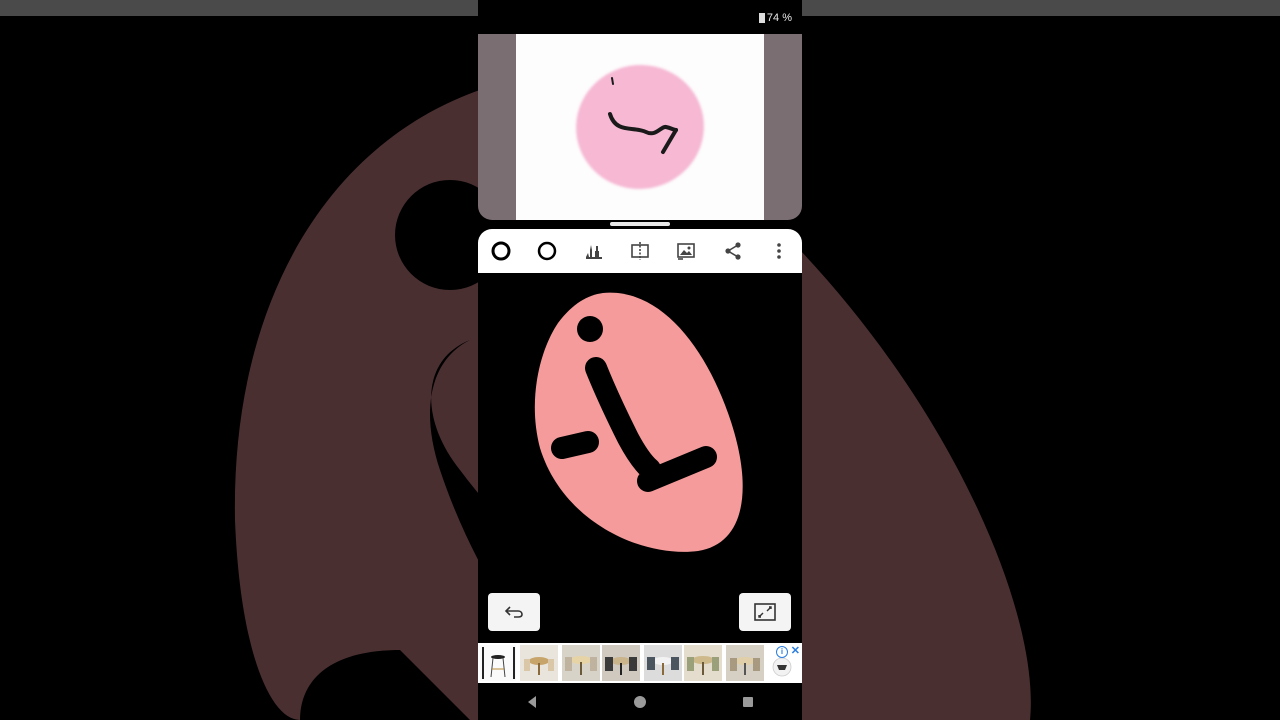  I want to click on battery-indicator: 74 %, so click(775, 18).